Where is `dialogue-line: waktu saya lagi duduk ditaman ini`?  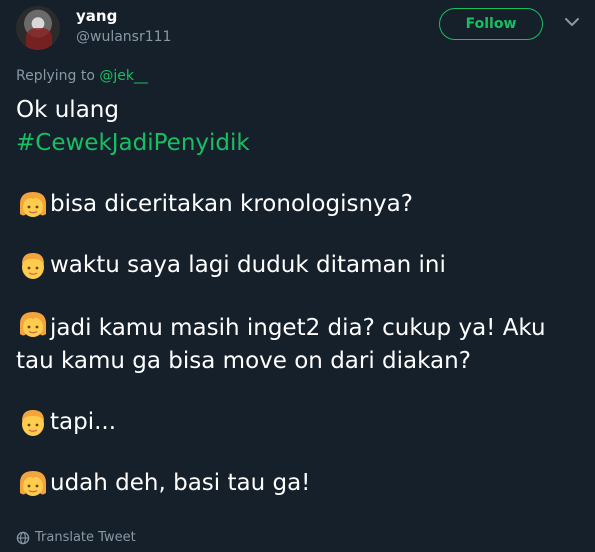 dialogue-line: waktu saya lagi duduk ditaman ini is located at coordinates (301, 265).